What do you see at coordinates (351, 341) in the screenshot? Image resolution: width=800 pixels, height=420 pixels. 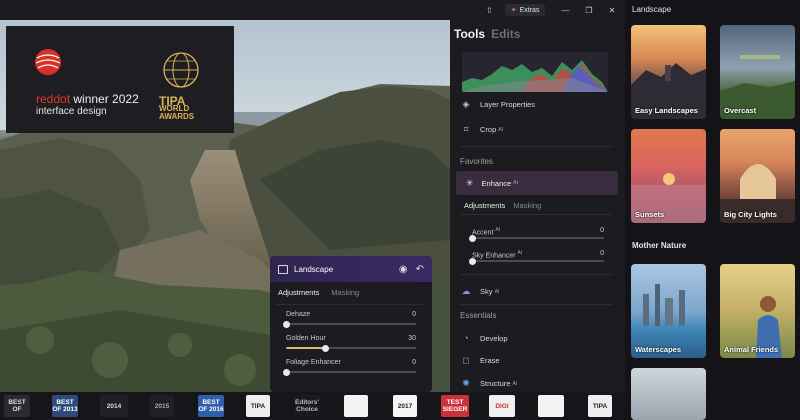 I see `slider-golden-hour: Golden Hour 30` at bounding box center [351, 341].